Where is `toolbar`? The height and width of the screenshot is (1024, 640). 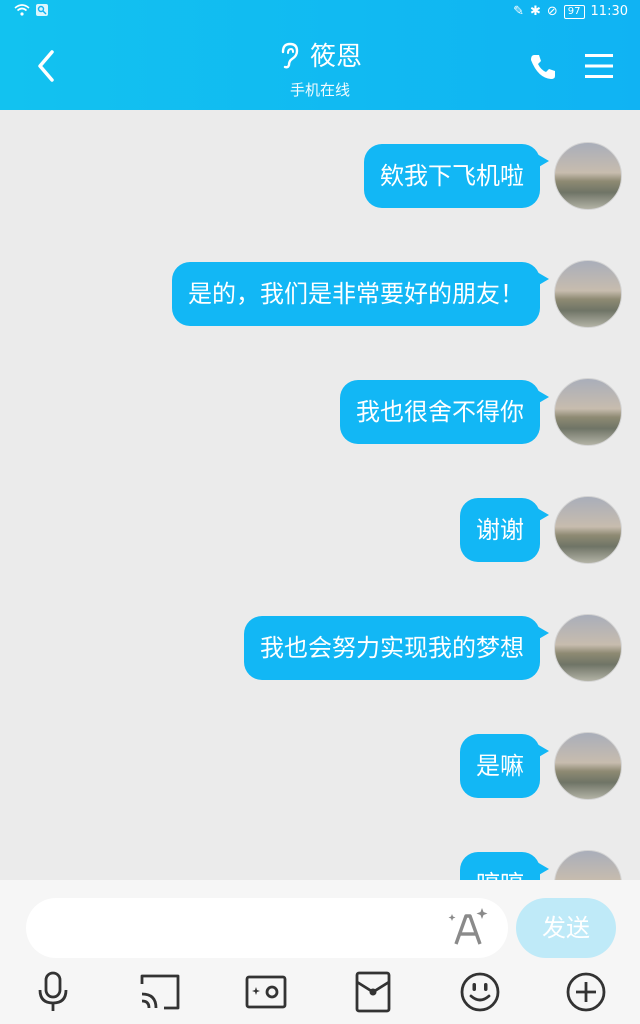
toolbar is located at coordinates (320, 991).